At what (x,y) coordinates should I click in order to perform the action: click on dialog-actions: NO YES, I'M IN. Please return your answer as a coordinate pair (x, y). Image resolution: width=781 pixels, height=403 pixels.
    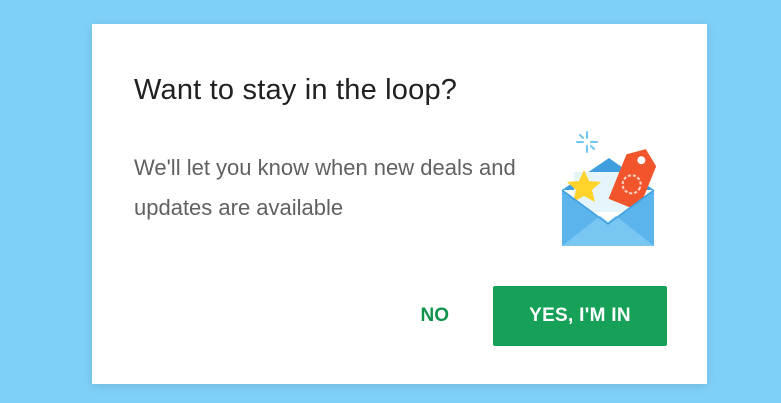
    Looking at the image, I should click on (538, 316).